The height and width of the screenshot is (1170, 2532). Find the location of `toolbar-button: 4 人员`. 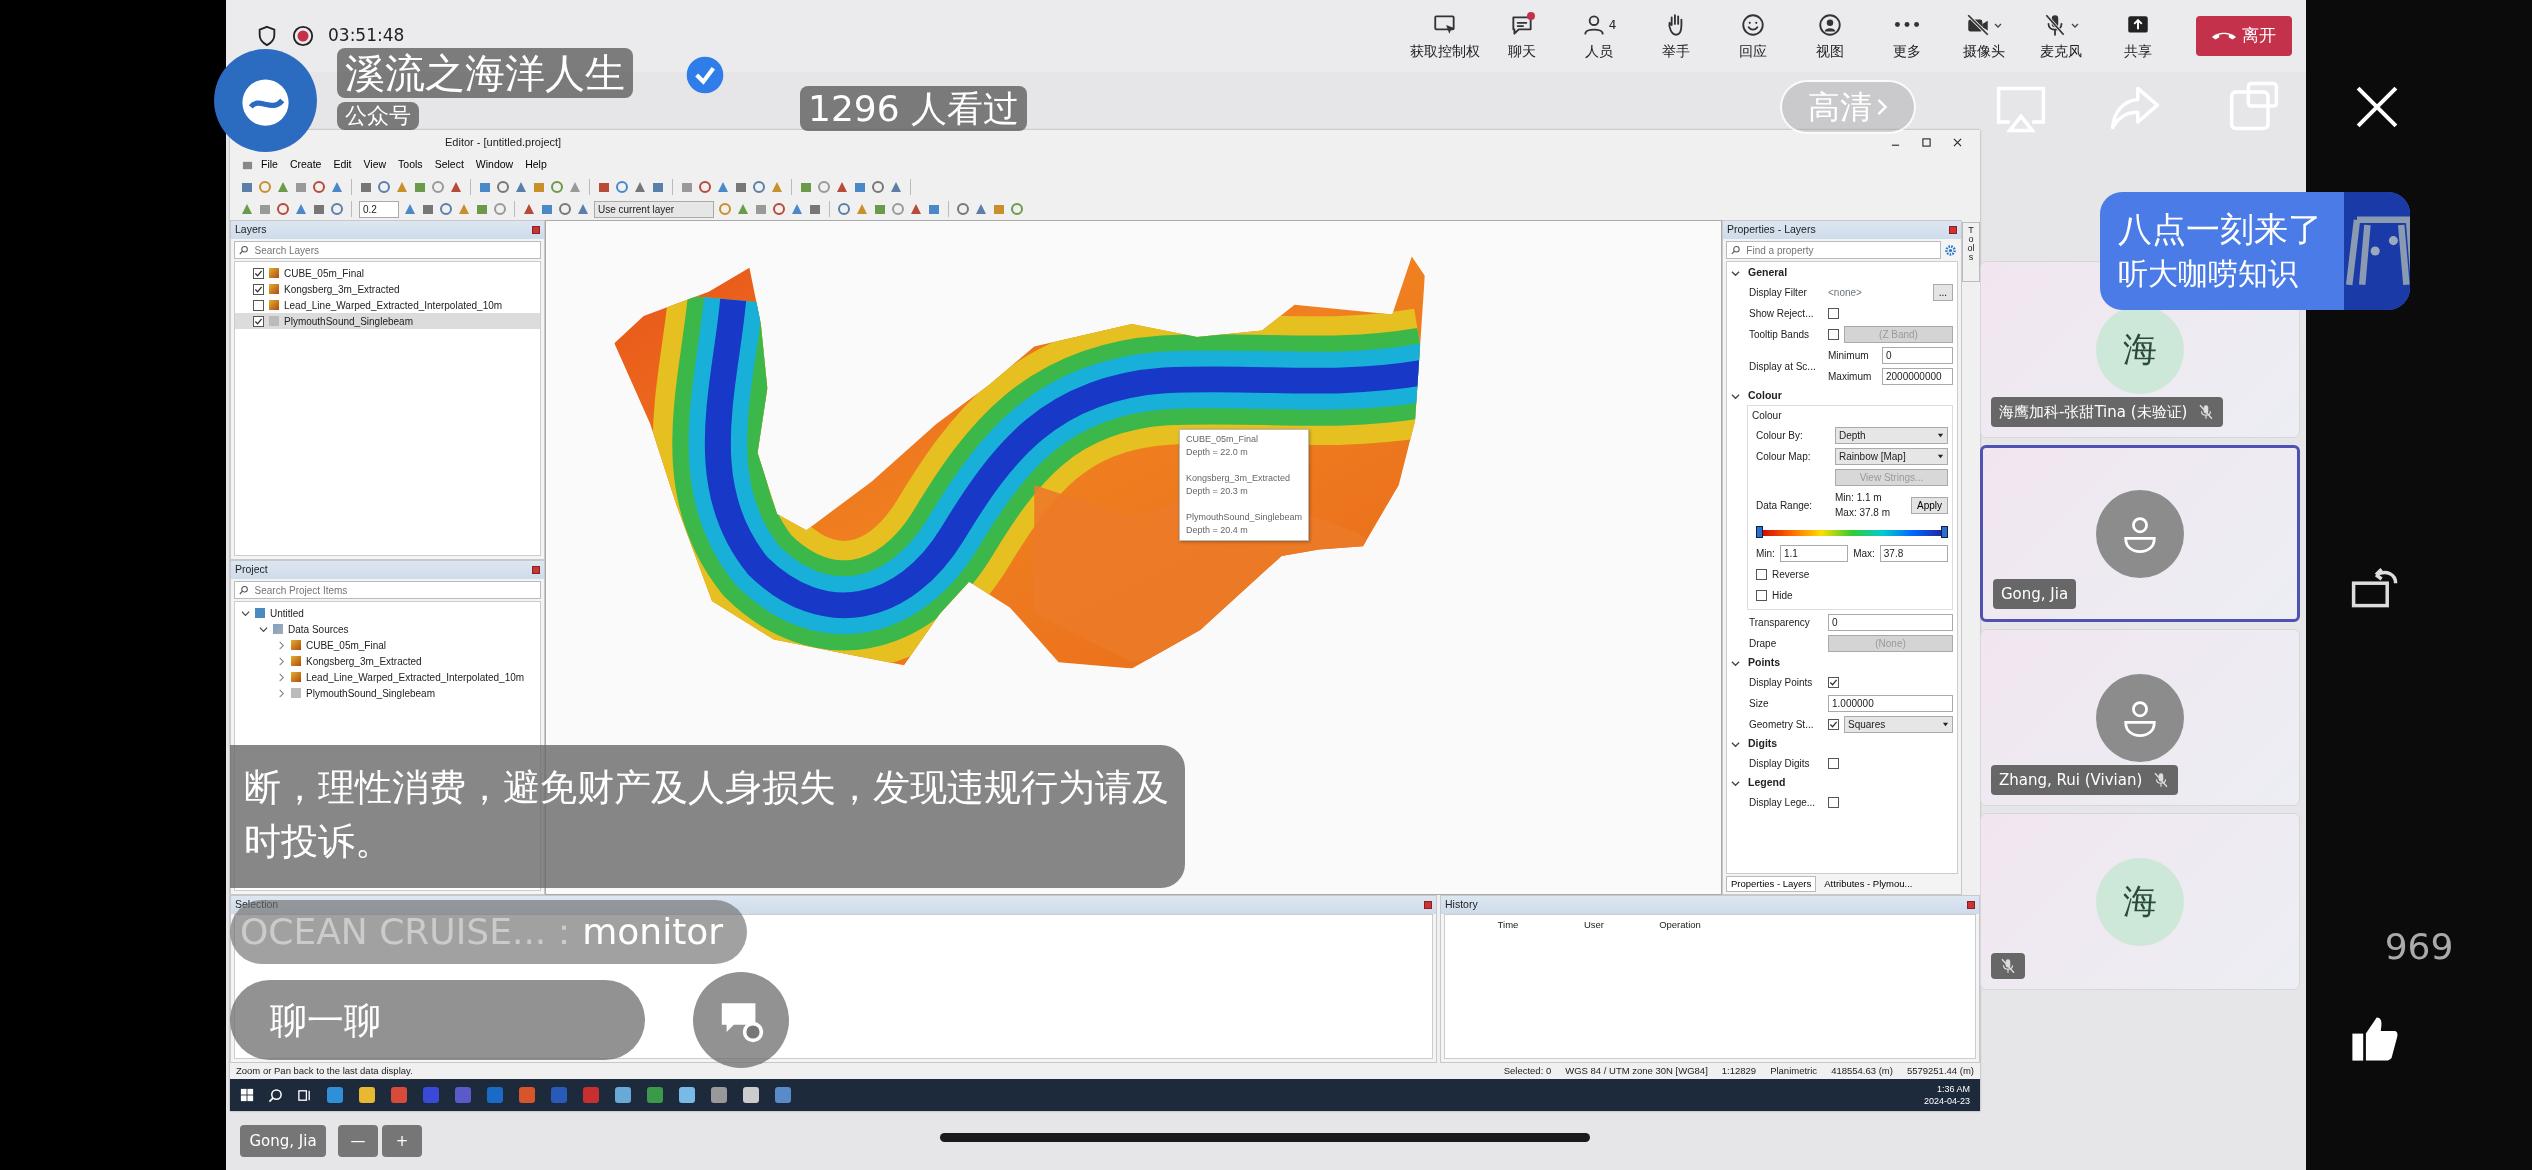

toolbar-button: 4 人员 is located at coordinates (1598, 36).